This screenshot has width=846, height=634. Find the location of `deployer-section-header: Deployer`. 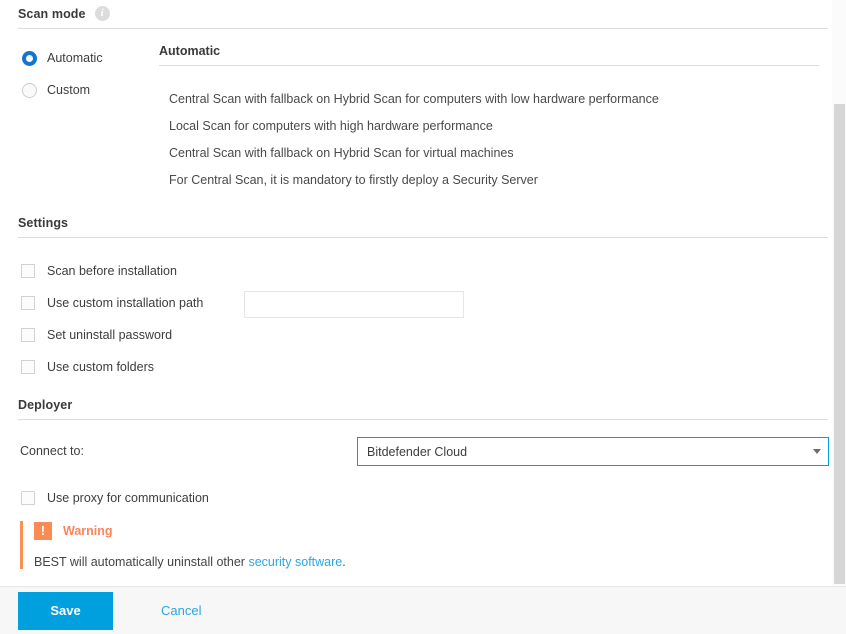

deployer-section-header: Deployer is located at coordinates (423, 409).